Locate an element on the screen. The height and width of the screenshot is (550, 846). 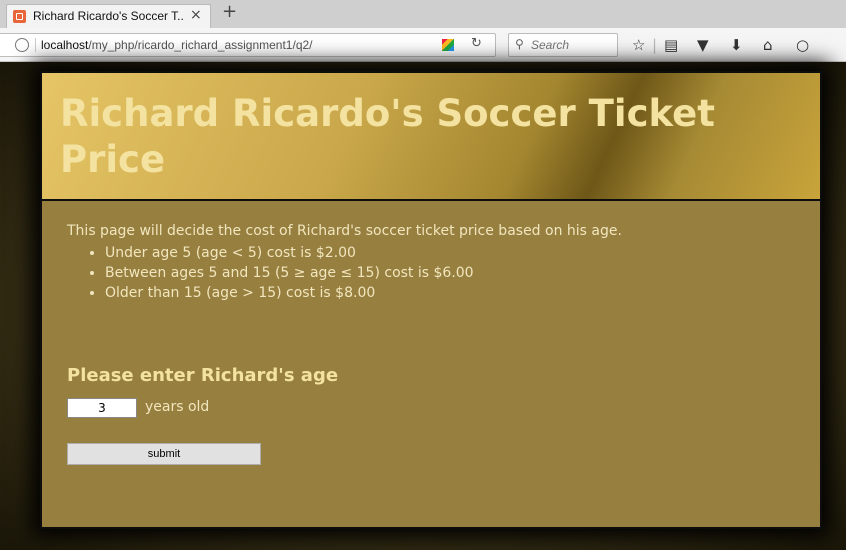
search-placeholder: Search is located at coordinates (550, 45).